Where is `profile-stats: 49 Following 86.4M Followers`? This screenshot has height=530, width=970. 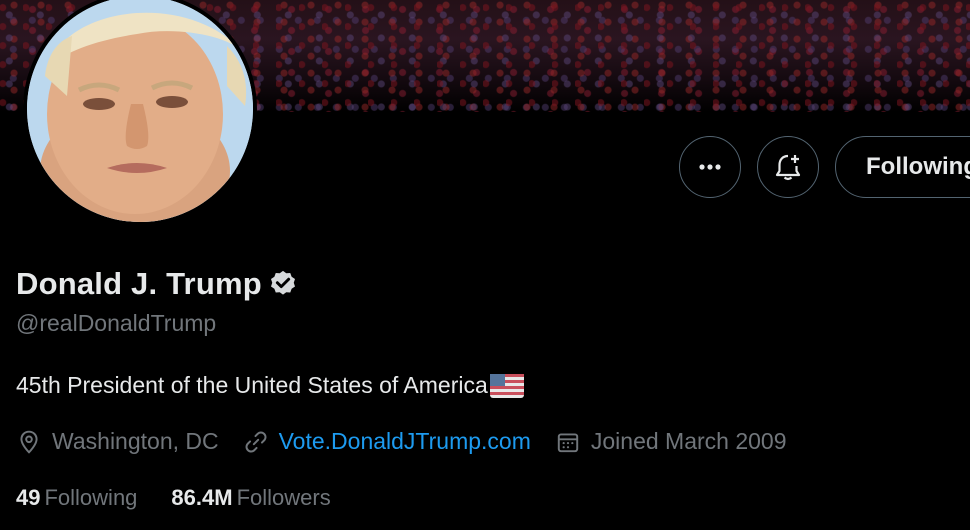 profile-stats: 49 Following 86.4M Followers is located at coordinates (190, 498).